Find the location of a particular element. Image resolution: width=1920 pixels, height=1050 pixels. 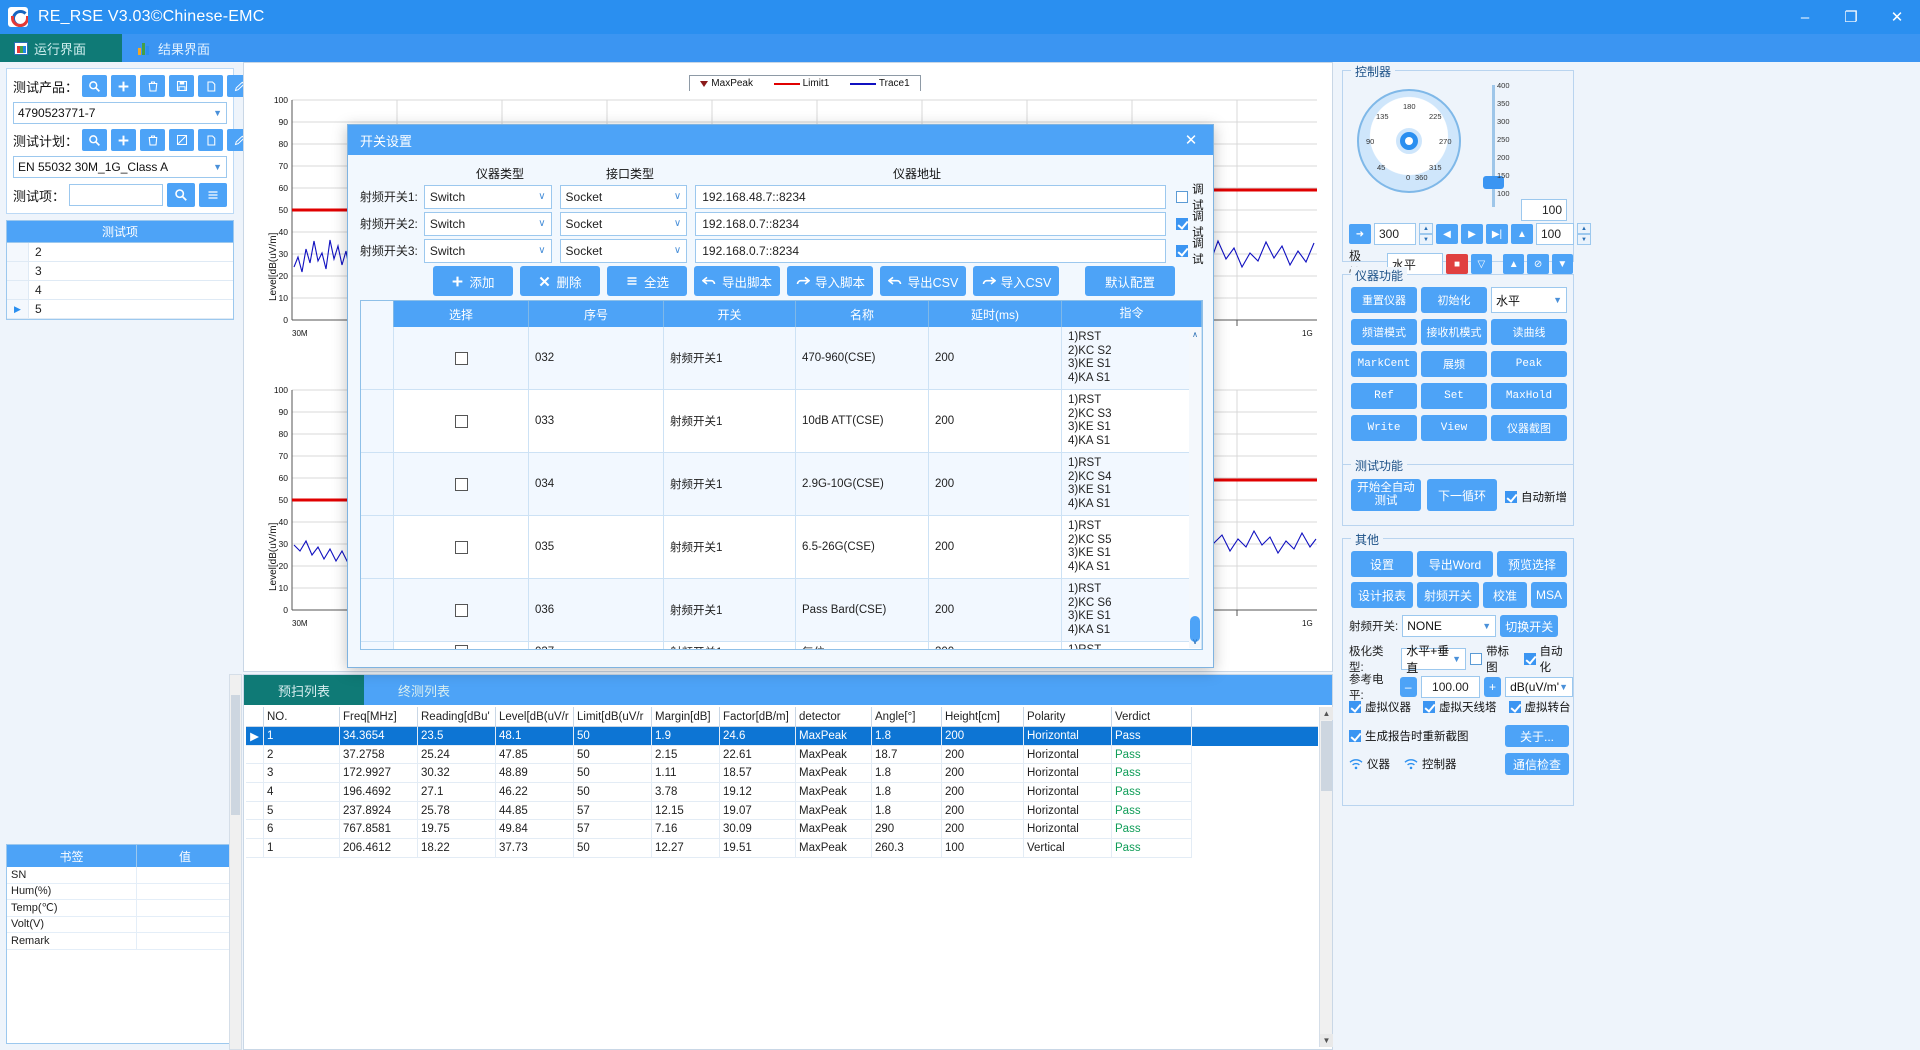

peak-button: Peak is located at coordinates (1529, 364).